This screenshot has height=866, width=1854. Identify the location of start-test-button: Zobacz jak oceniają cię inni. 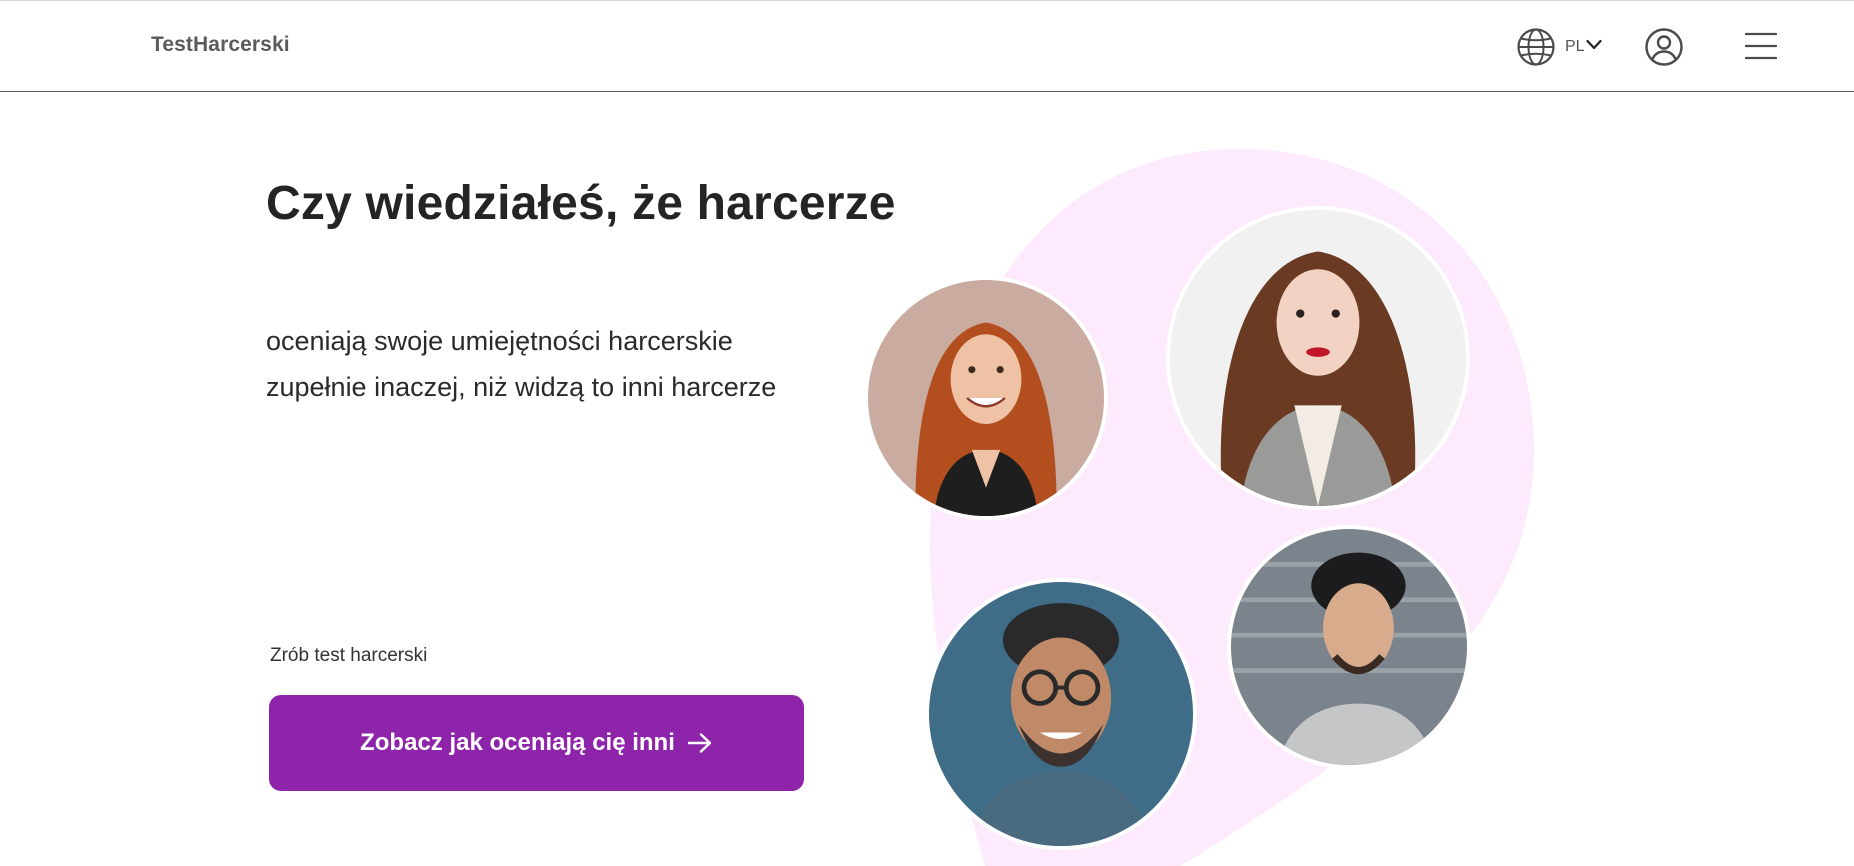
(536, 743).